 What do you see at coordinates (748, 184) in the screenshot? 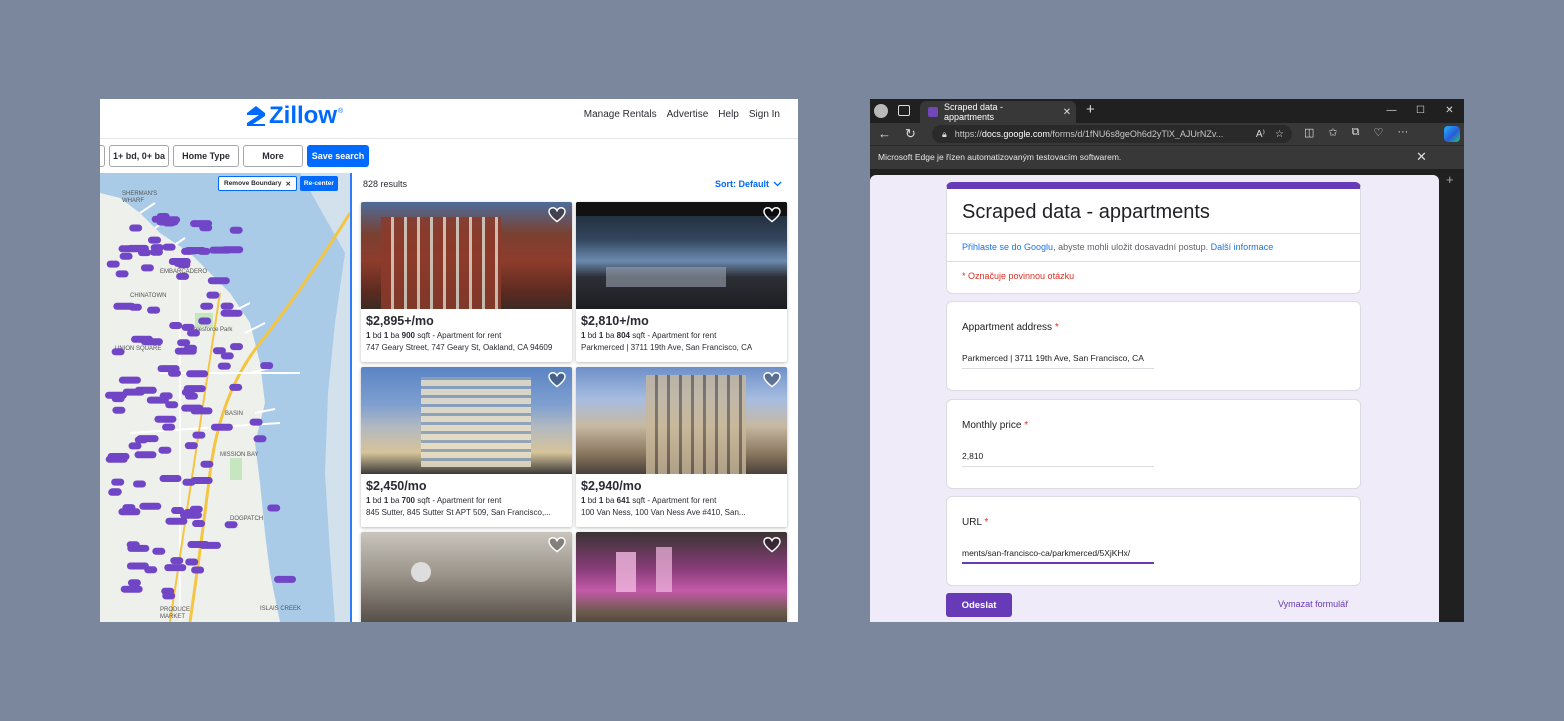
I see `sort-dropdown: Sort: Default` at bounding box center [748, 184].